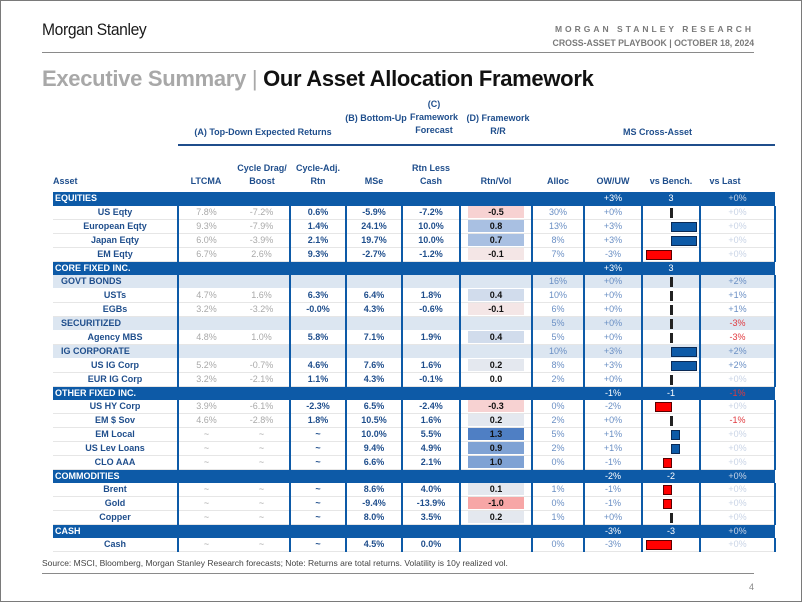 The width and height of the screenshot is (802, 602). What do you see at coordinates (613, 254) in the screenshot?
I see `owuw-value: -3%` at bounding box center [613, 254].